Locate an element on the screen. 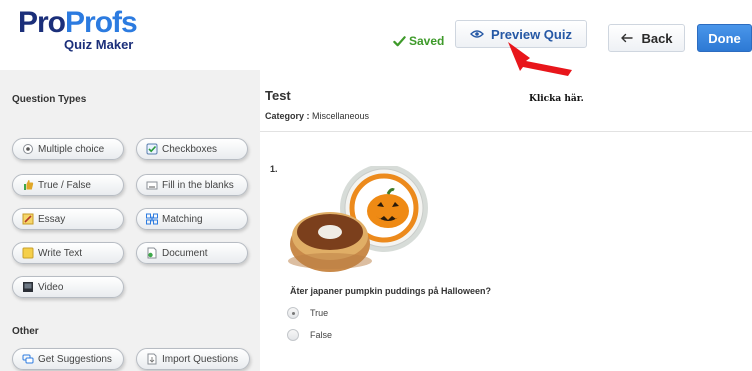  proprofs-logo: ProProfs Quiz Maker is located at coordinates (83, 32).